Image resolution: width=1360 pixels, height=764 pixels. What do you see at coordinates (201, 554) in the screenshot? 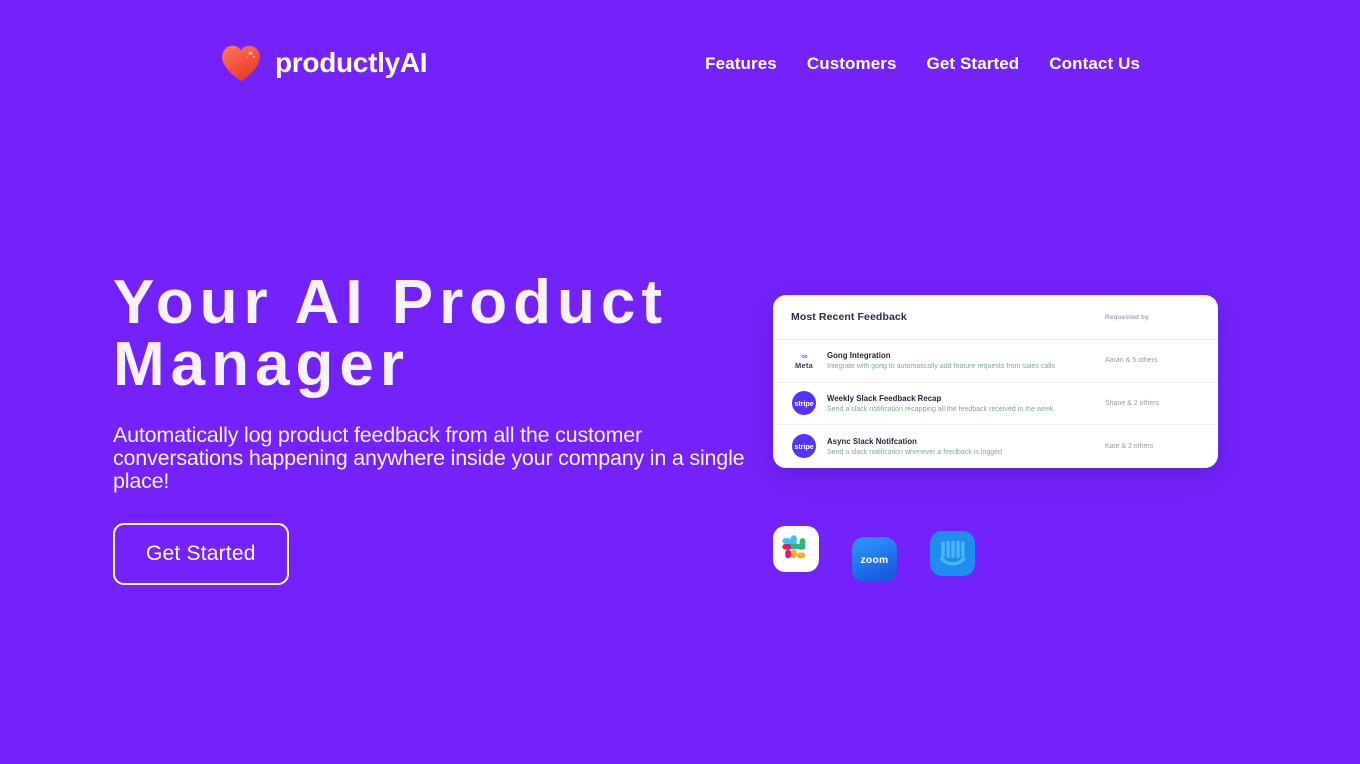
I see `get-started-button: Get Started` at bounding box center [201, 554].